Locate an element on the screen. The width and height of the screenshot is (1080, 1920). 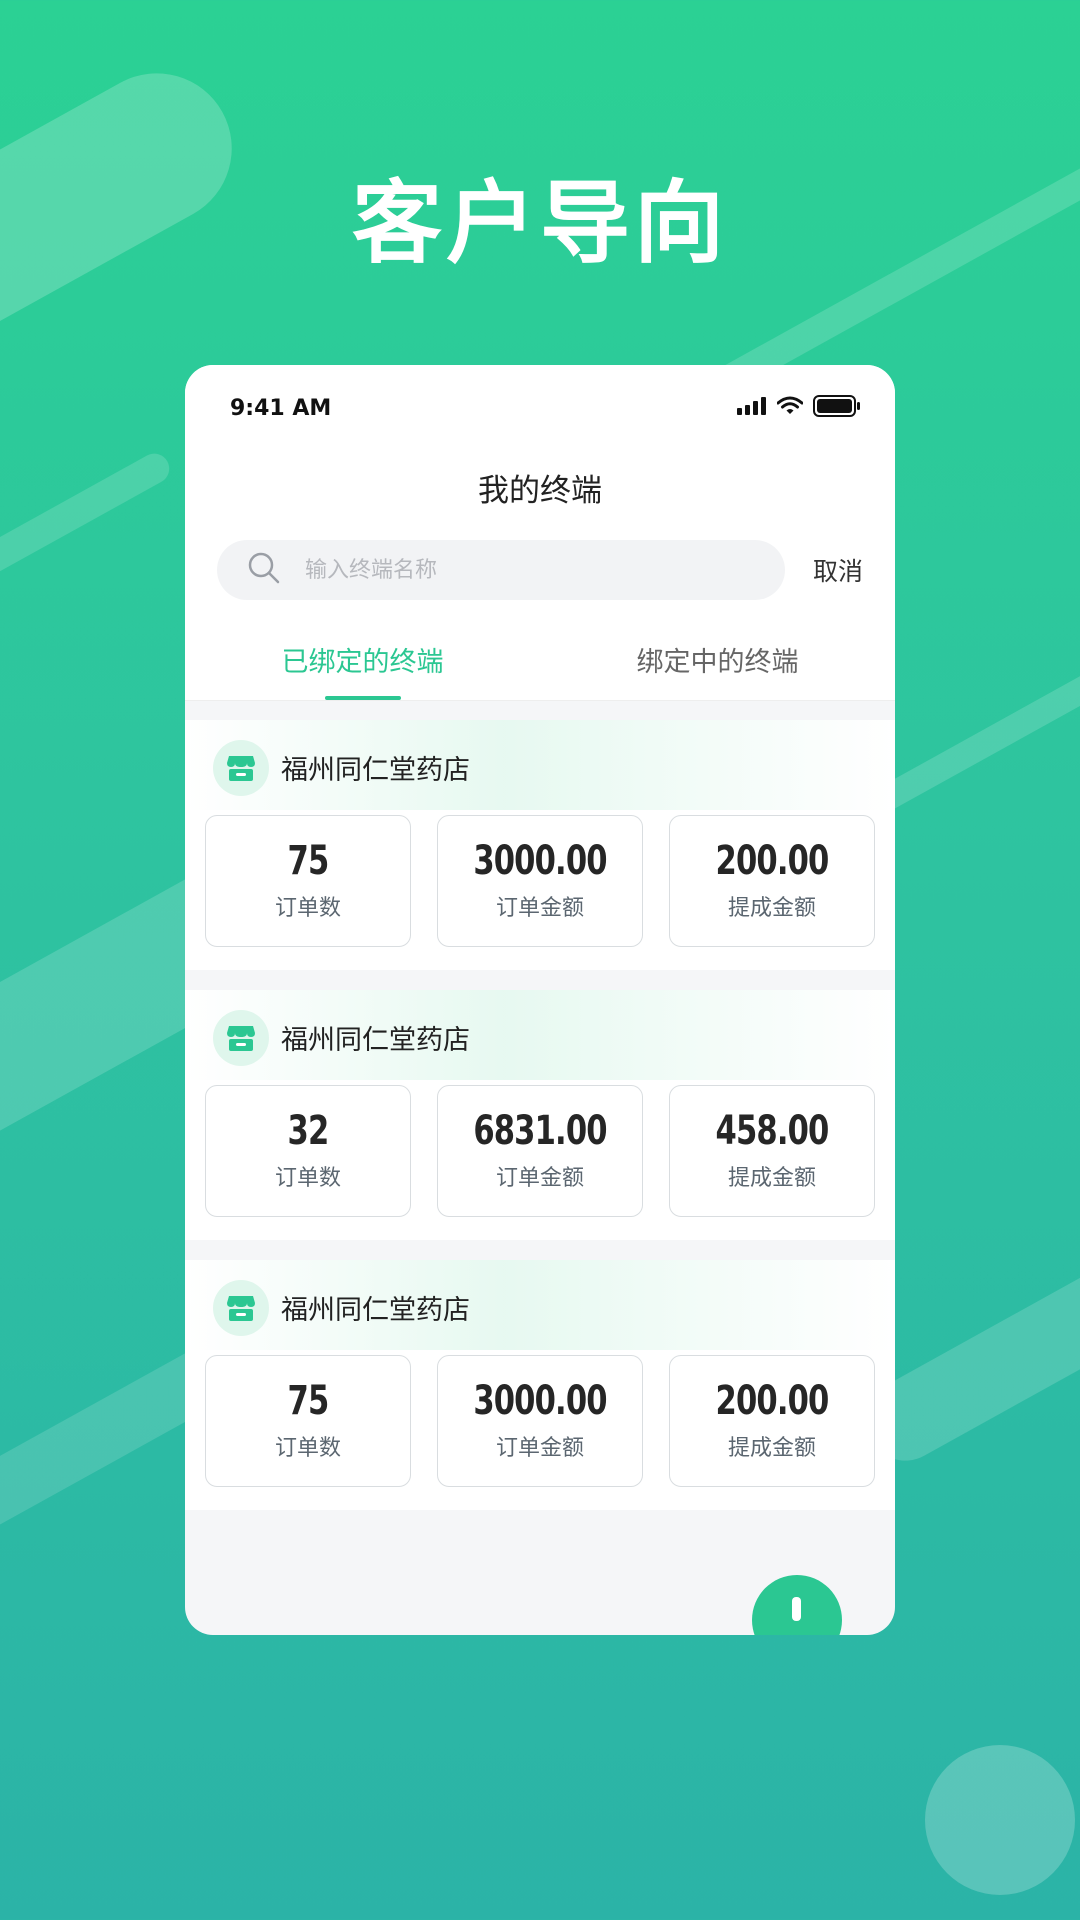
terminal-stats: 32 订单数 6831.00 订单金额 458.00 提成金额 is located at coordinates (540, 1151).